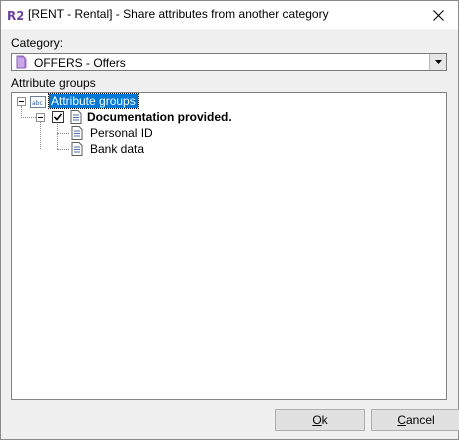  Describe the element at coordinates (121, 133) in the screenshot. I see `tree-item-personal-id: Personal ID` at that location.